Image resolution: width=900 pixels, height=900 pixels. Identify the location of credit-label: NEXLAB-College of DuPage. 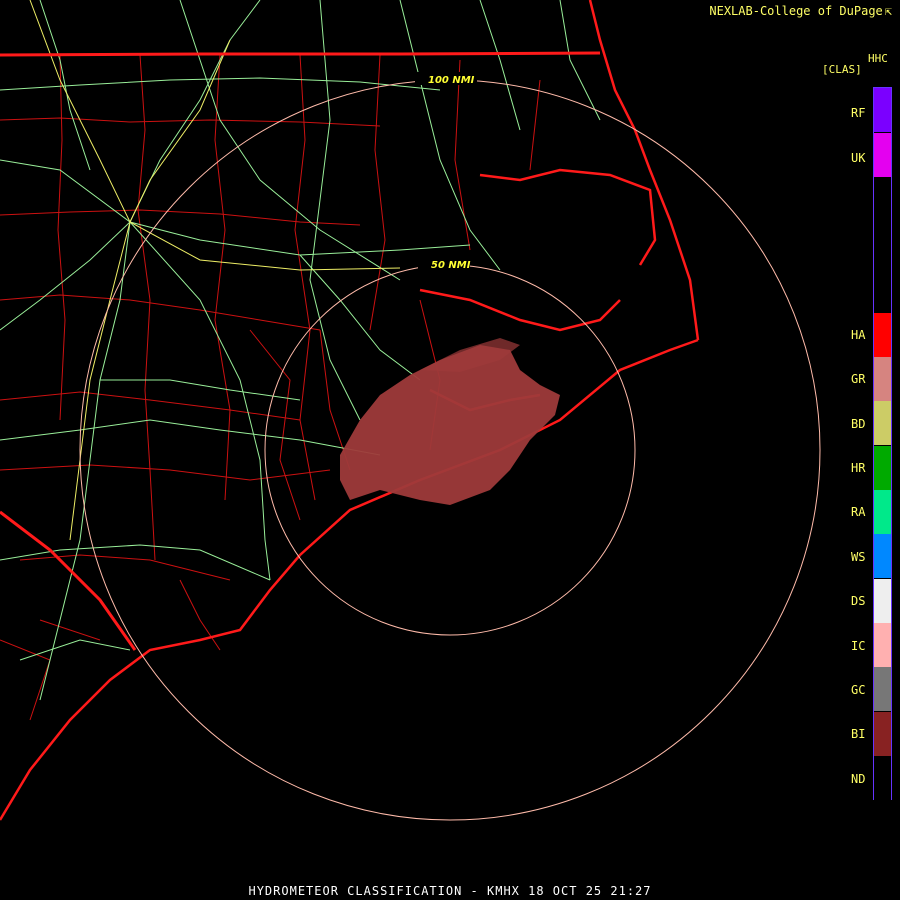
(796, 11).